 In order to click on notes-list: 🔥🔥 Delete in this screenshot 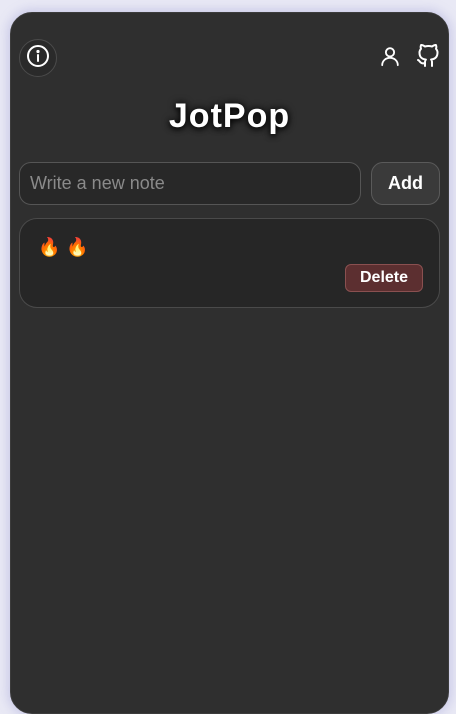, I will do `click(229, 263)`.